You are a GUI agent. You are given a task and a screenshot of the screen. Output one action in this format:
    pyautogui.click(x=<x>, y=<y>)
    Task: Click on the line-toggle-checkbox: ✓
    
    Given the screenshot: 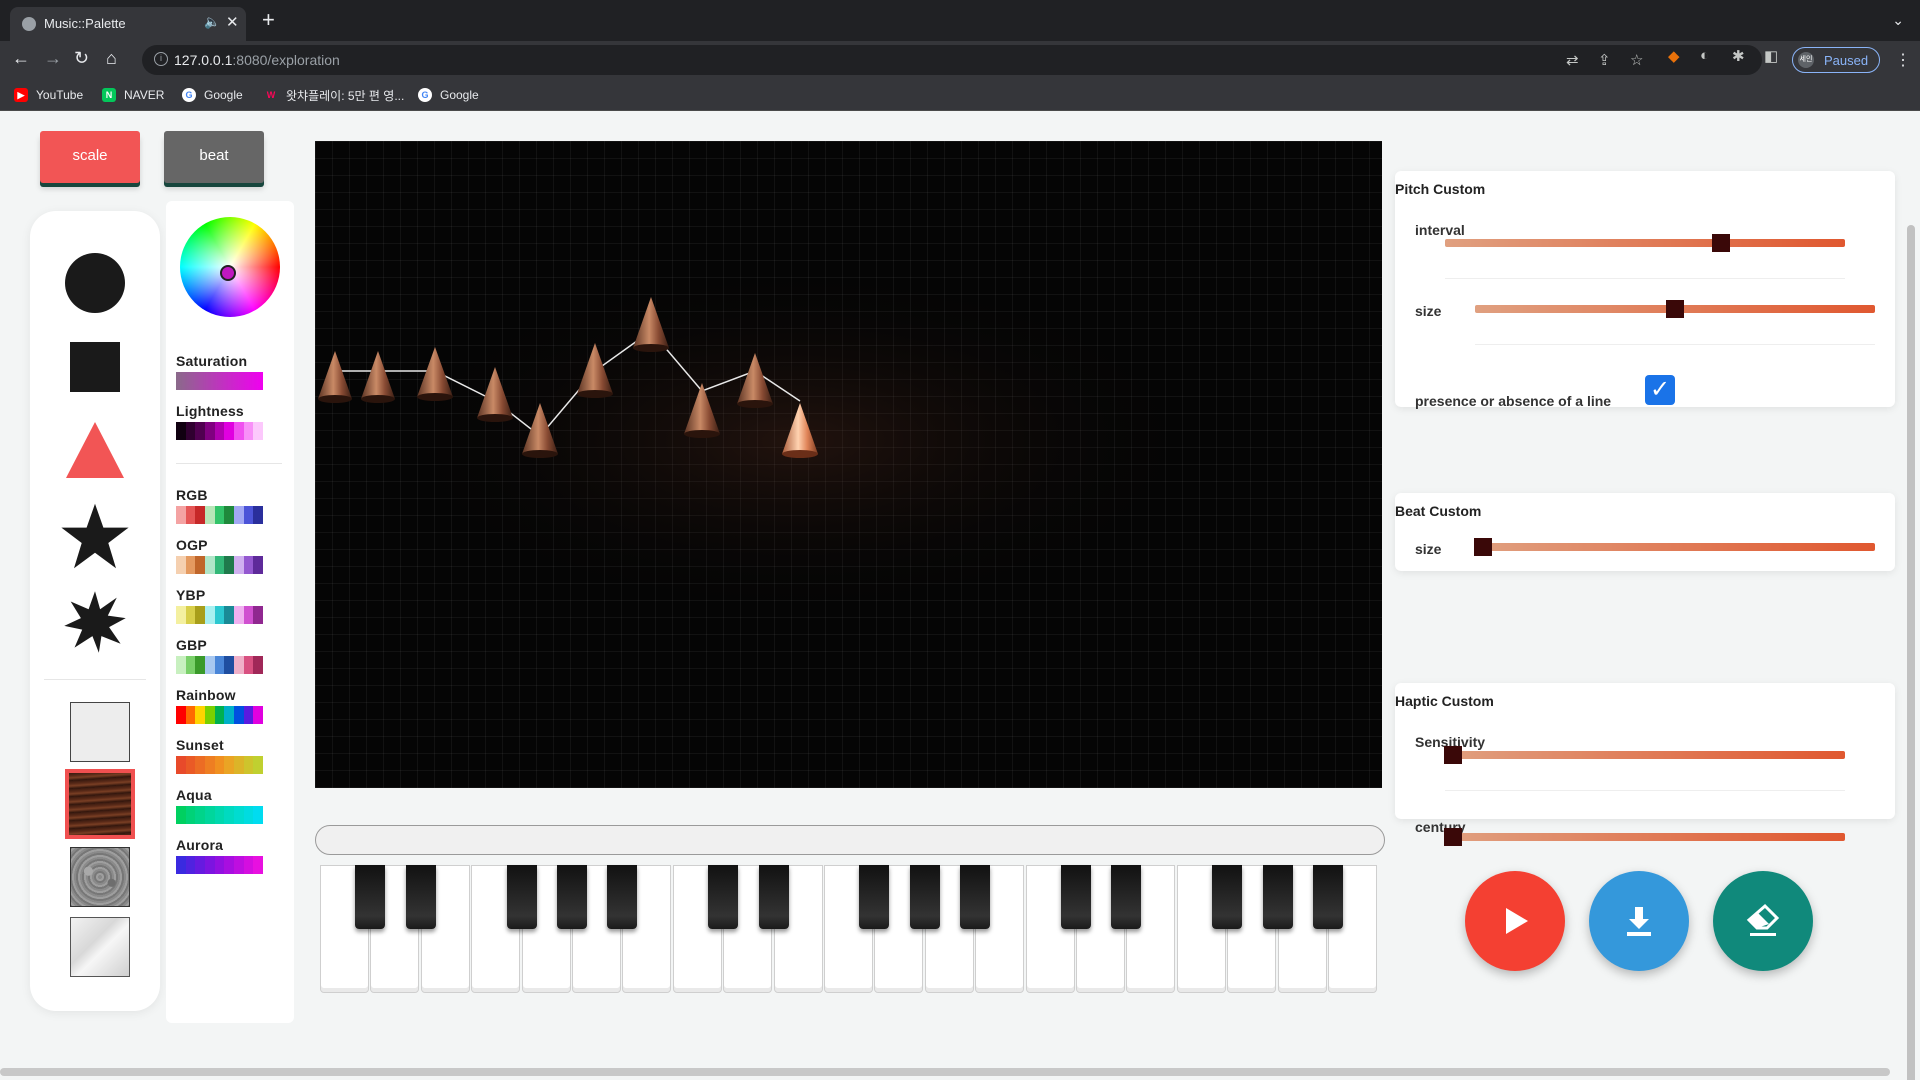 What is the action you would take?
    pyautogui.click(x=1660, y=390)
    